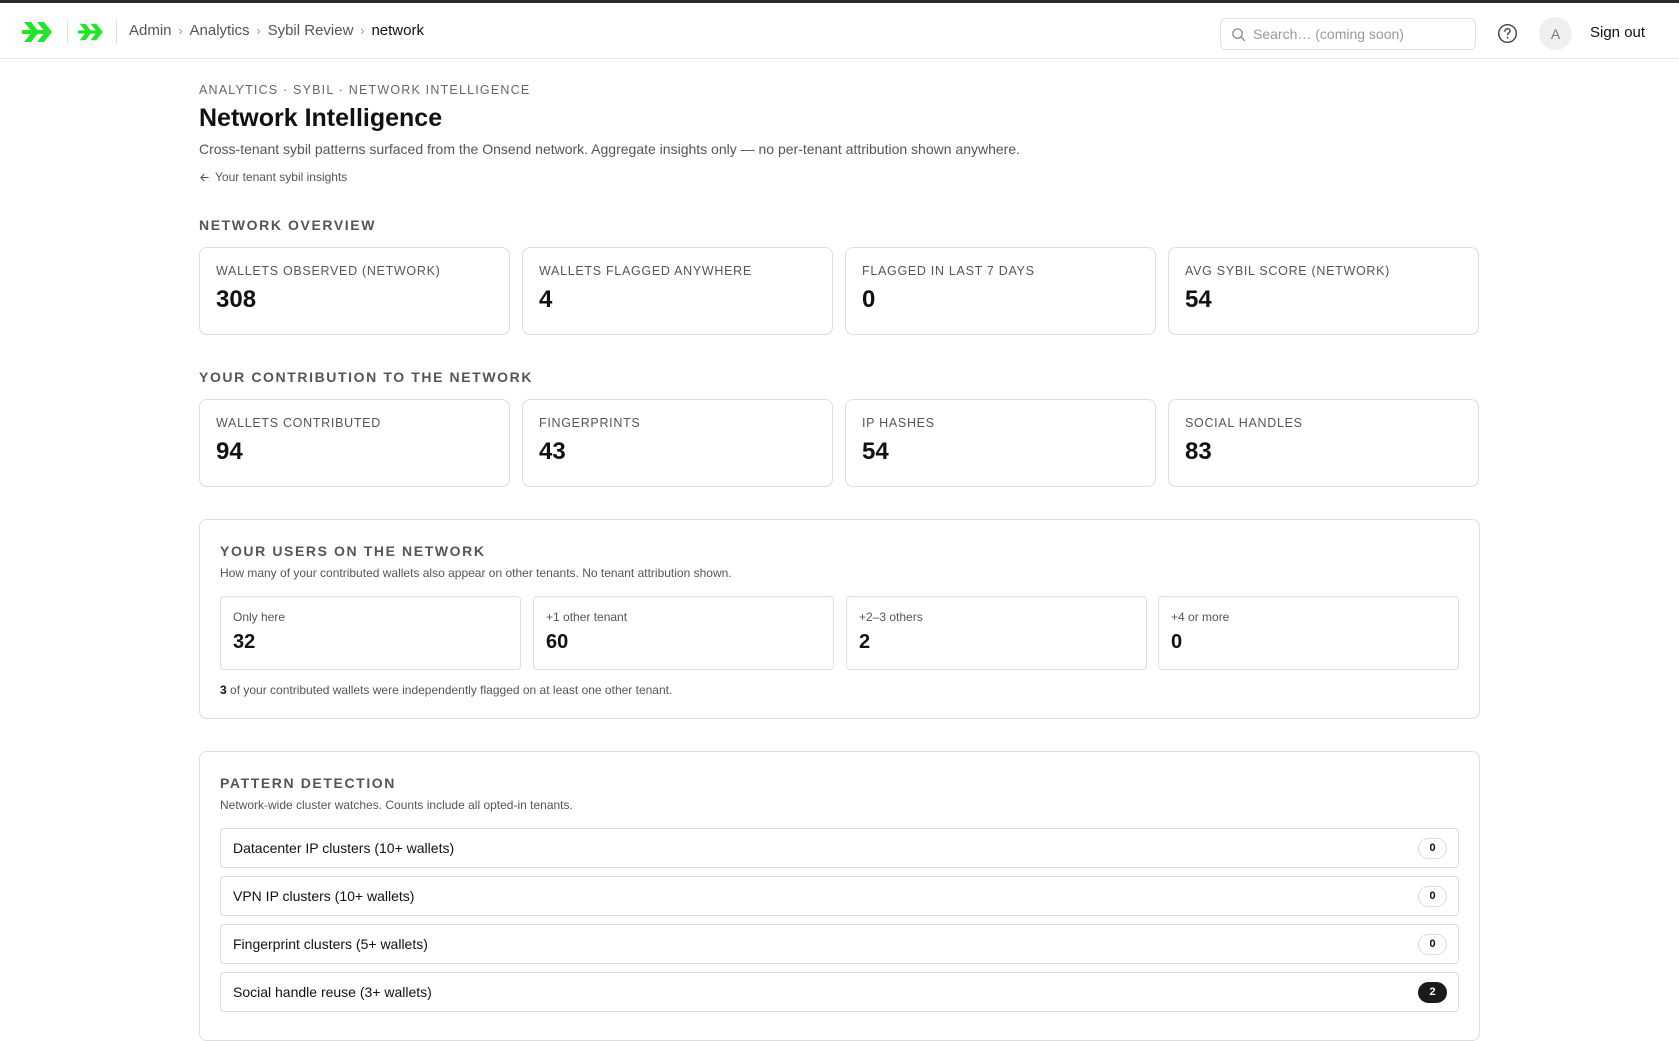  What do you see at coordinates (1244, 423) in the screenshot?
I see `stat-label: SOCIAL HANDLES` at bounding box center [1244, 423].